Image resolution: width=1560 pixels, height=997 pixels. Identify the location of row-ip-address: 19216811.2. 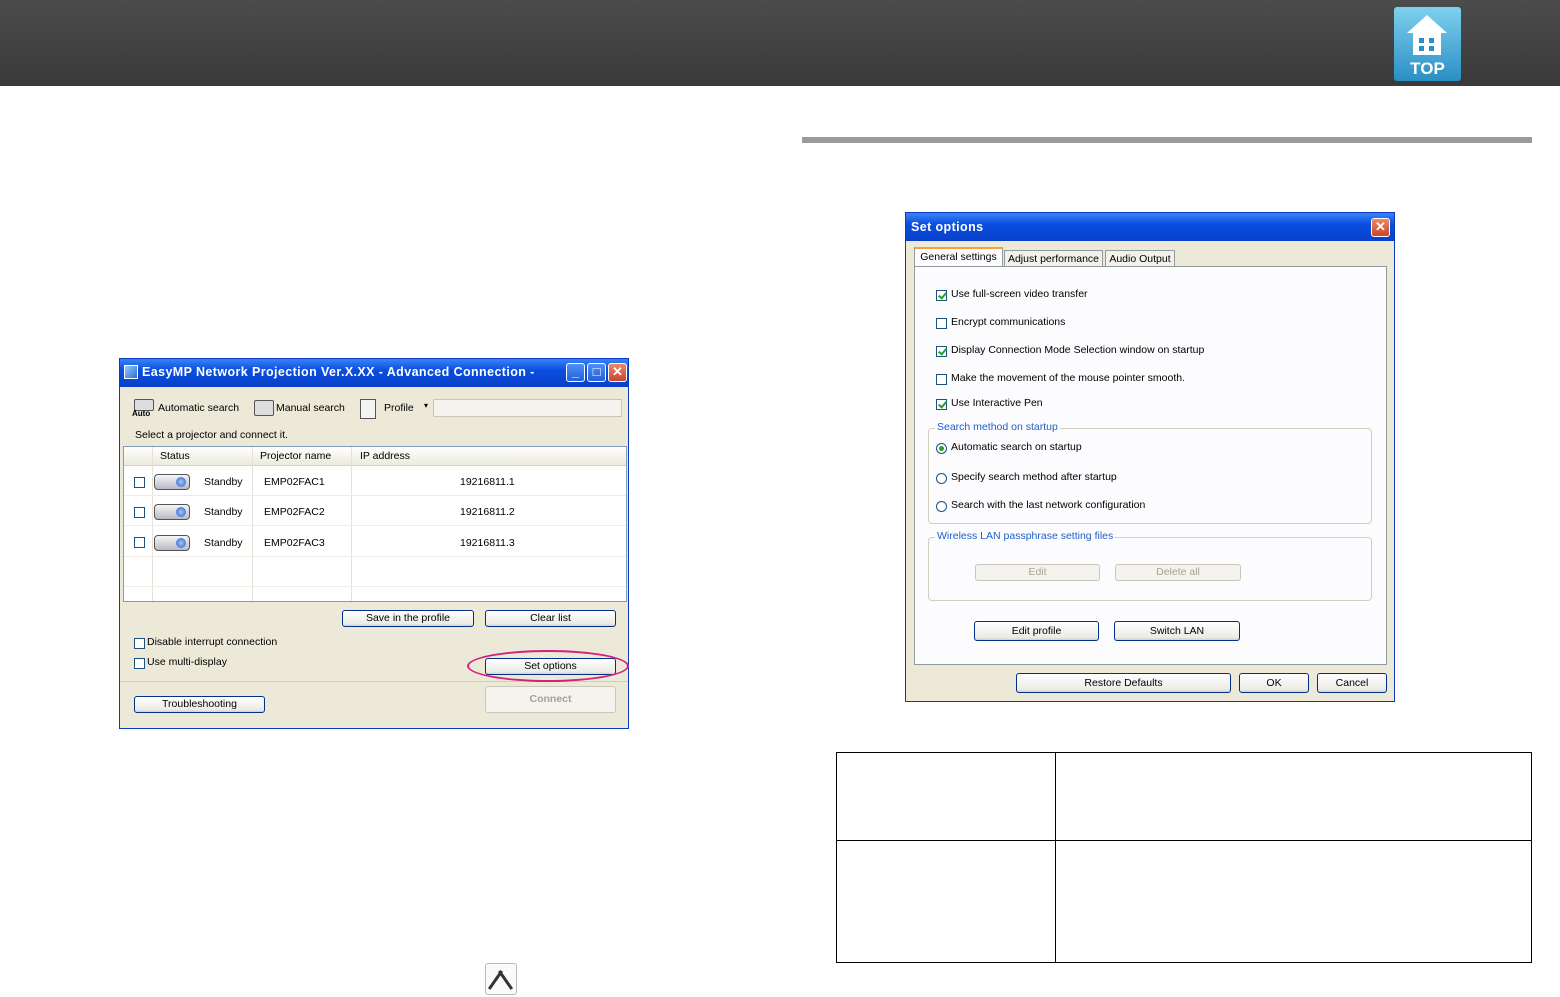
(487, 512).